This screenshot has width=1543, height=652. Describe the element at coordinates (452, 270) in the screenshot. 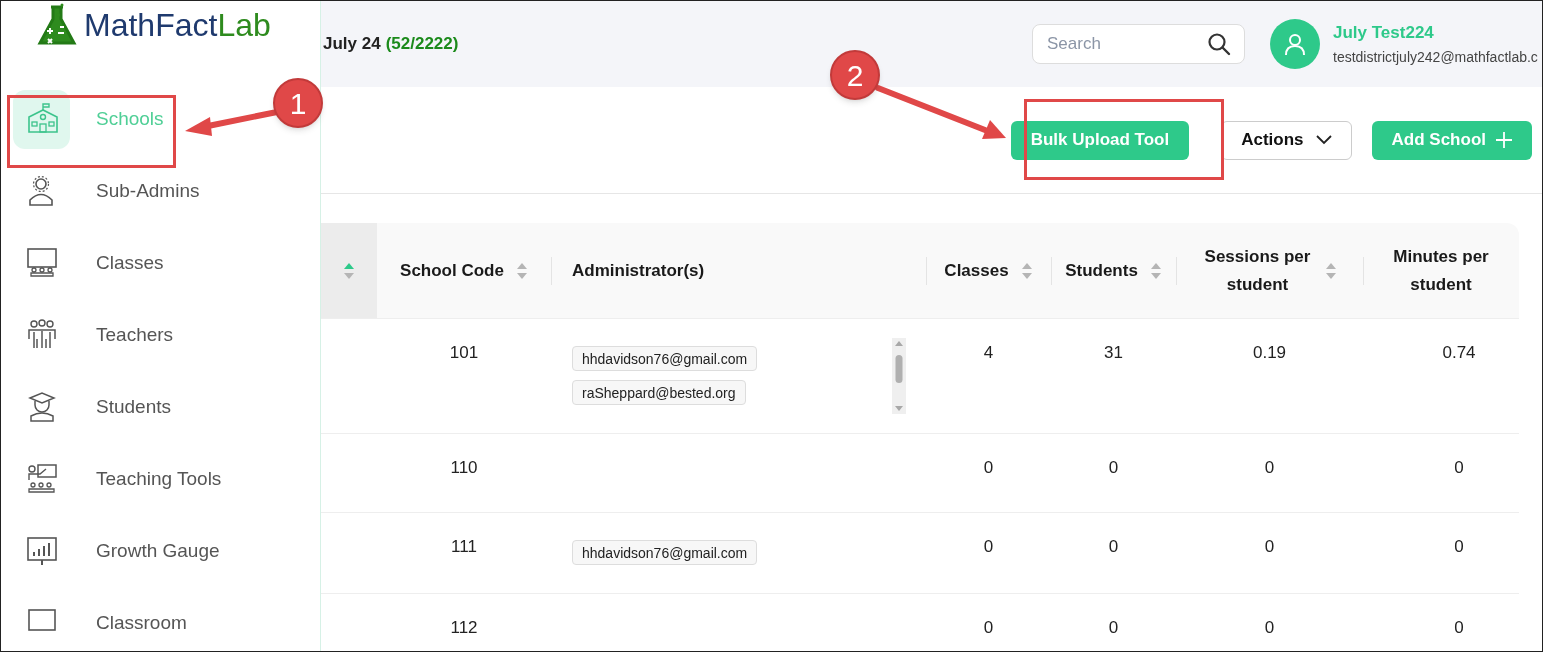

I see `column-title: School Code` at that location.